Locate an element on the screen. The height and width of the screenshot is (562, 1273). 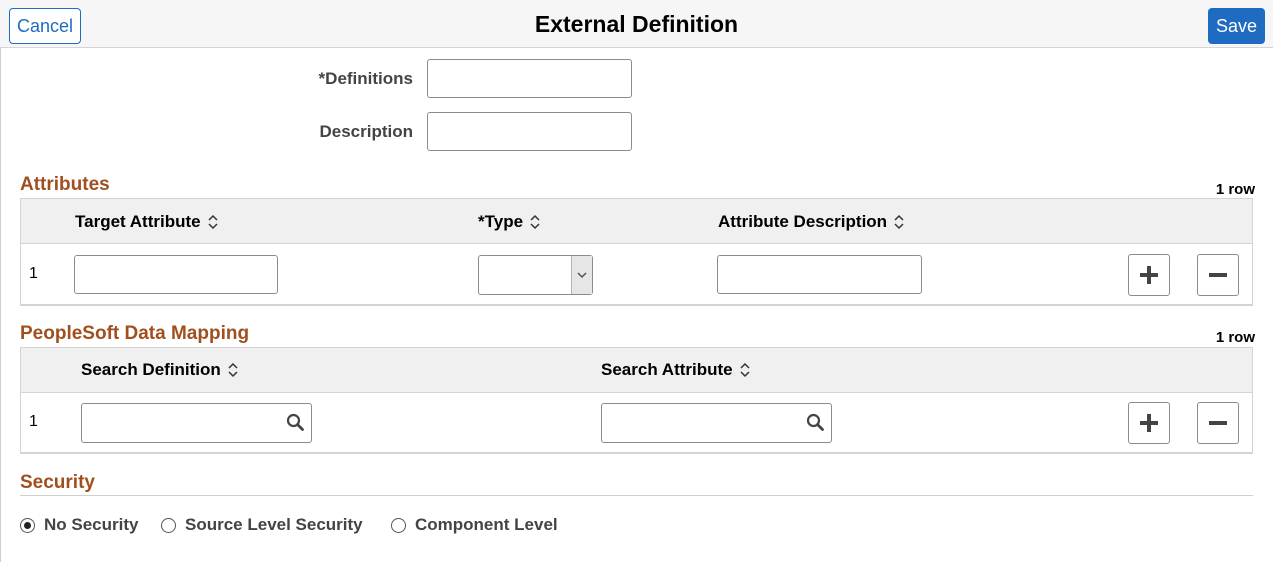
dropdown-arrow is located at coordinates (581, 275).